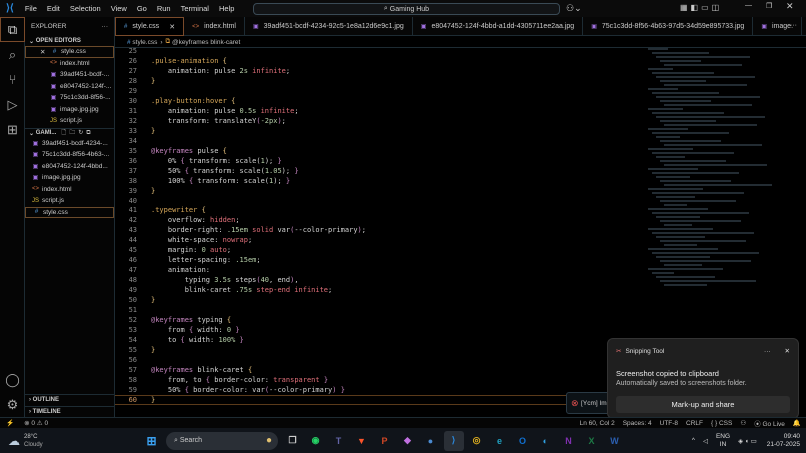 The image size is (806, 453). I want to click on remote-icon: ⚡, so click(10, 423).